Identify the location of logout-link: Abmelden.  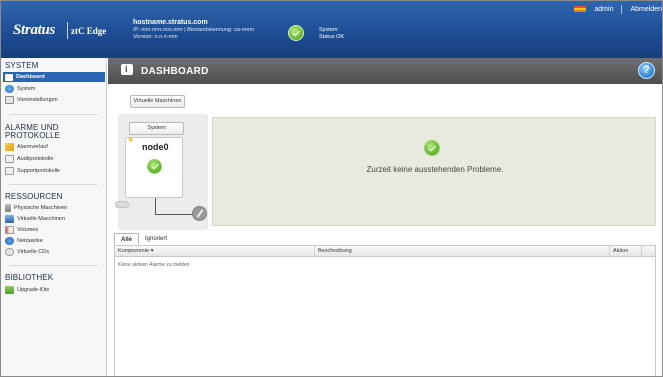
(646, 9).